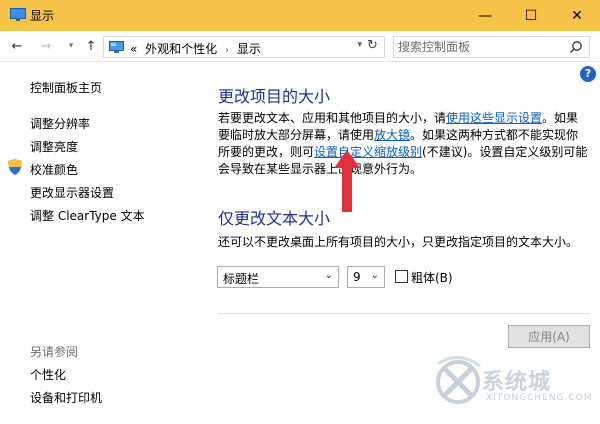 The image size is (600, 424). What do you see at coordinates (404, 313) in the screenshot?
I see `divider` at bounding box center [404, 313].